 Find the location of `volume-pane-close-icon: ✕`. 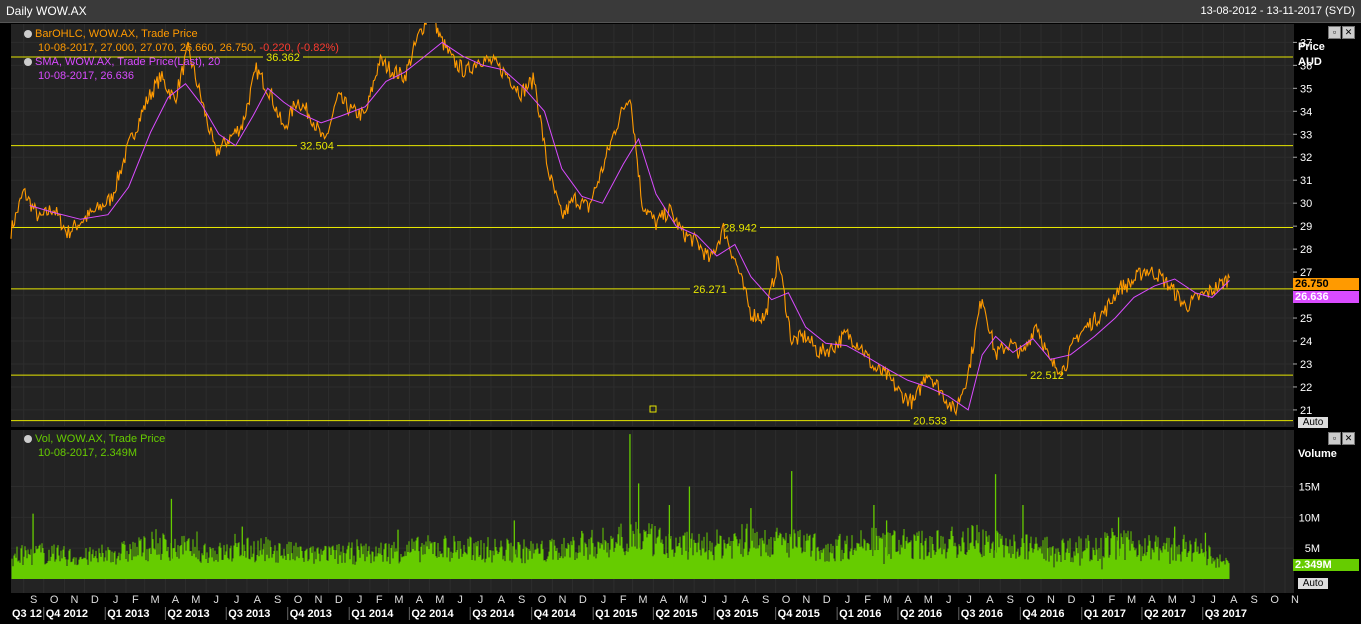

volume-pane-close-icon: ✕ is located at coordinates (1348, 438).